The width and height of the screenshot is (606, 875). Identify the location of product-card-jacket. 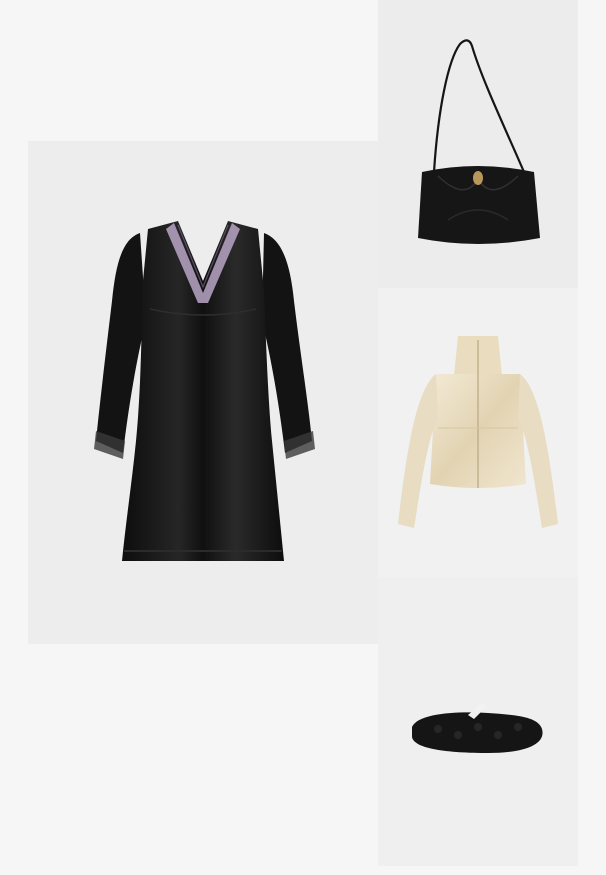
(478, 432).